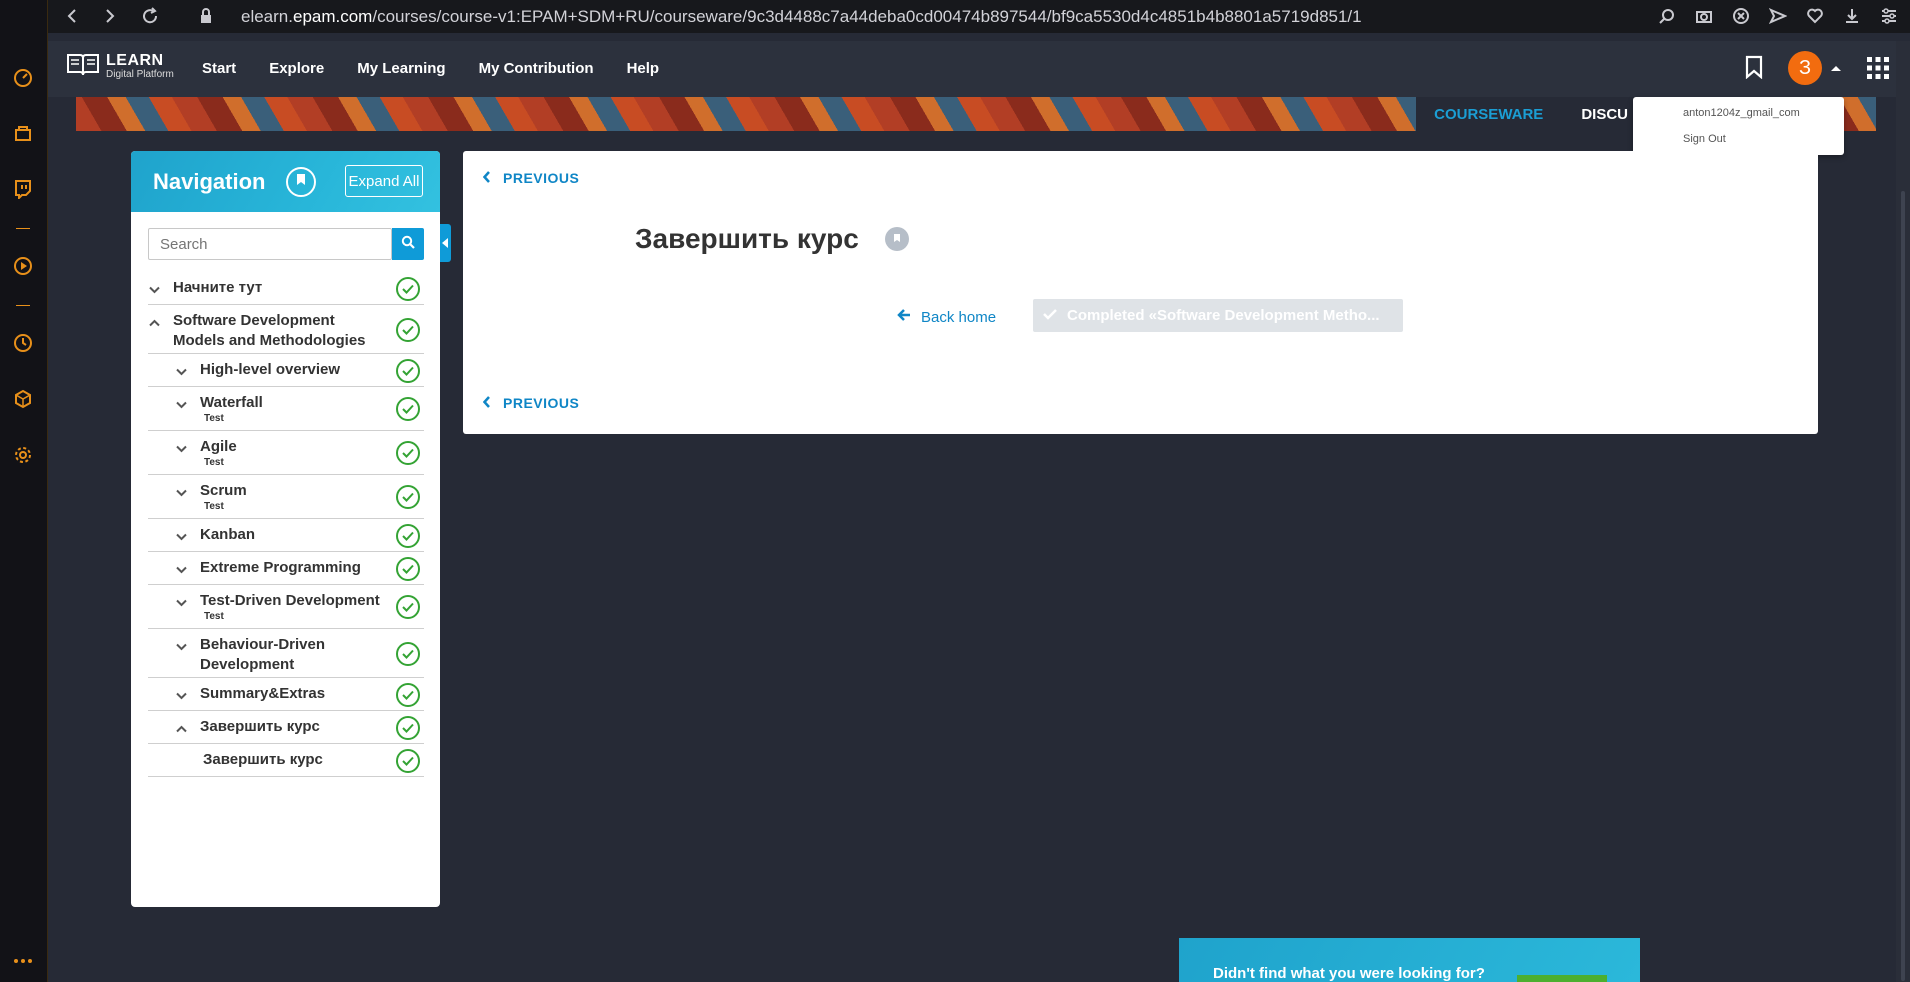 The height and width of the screenshot is (982, 1910). What do you see at coordinates (1667, 16) in the screenshot?
I see `search-page-icon` at bounding box center [1667, 16].